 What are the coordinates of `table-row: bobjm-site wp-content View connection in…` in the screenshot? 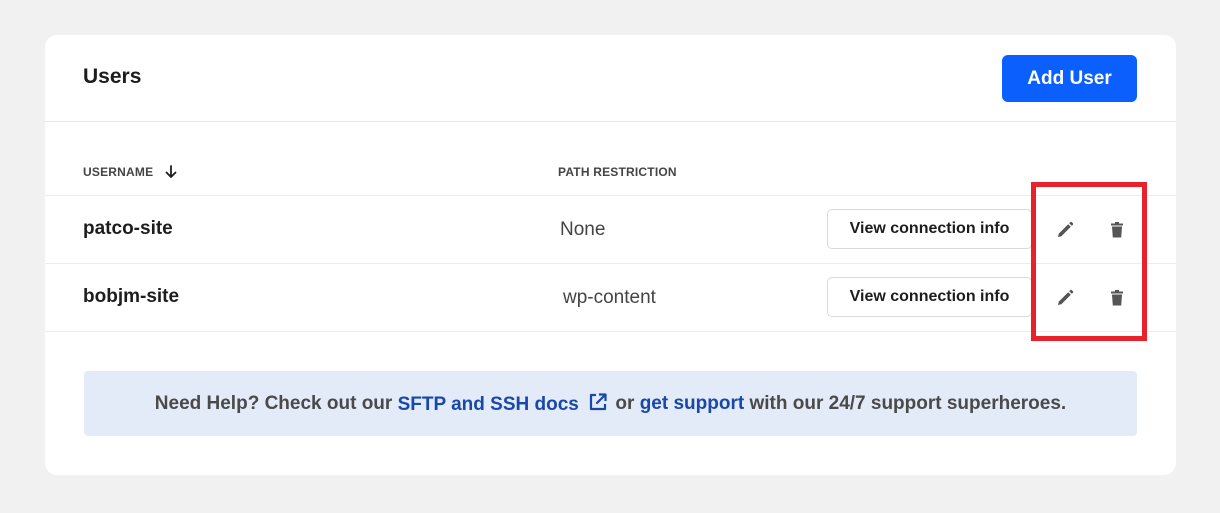 It's located at (610, 298).